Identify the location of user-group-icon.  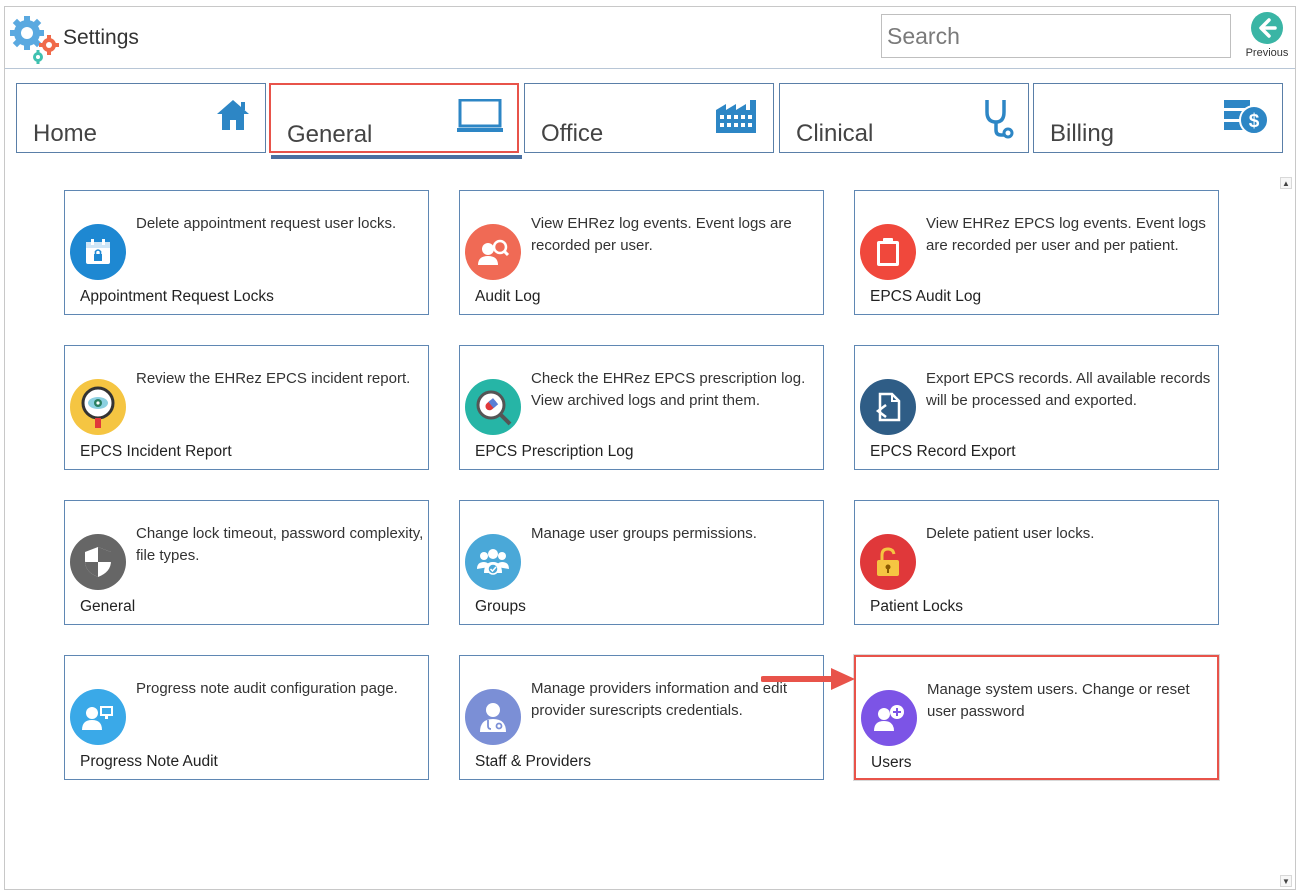
(493, 562).